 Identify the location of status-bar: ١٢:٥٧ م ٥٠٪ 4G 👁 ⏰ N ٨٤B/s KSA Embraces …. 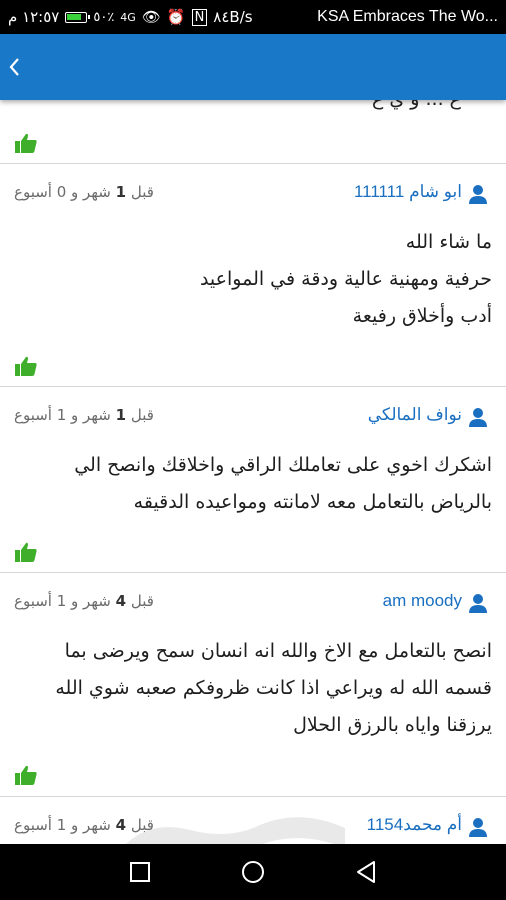
(253, 17).